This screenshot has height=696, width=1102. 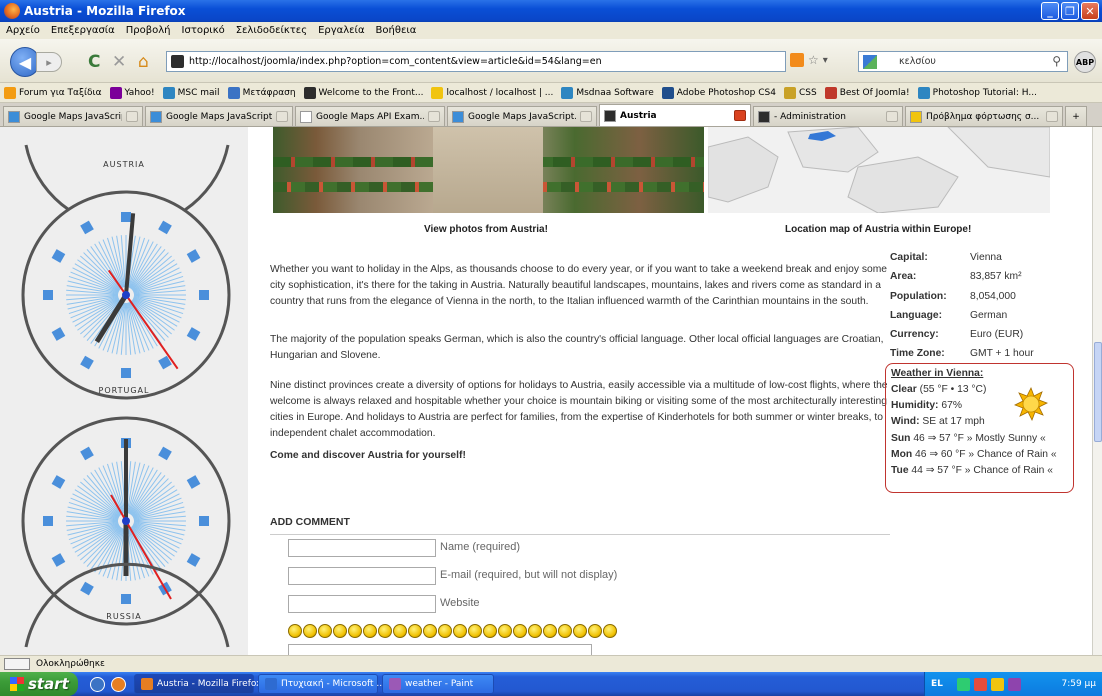 I want to click on scrollbar-thumb, so click(x=1098, y=392).